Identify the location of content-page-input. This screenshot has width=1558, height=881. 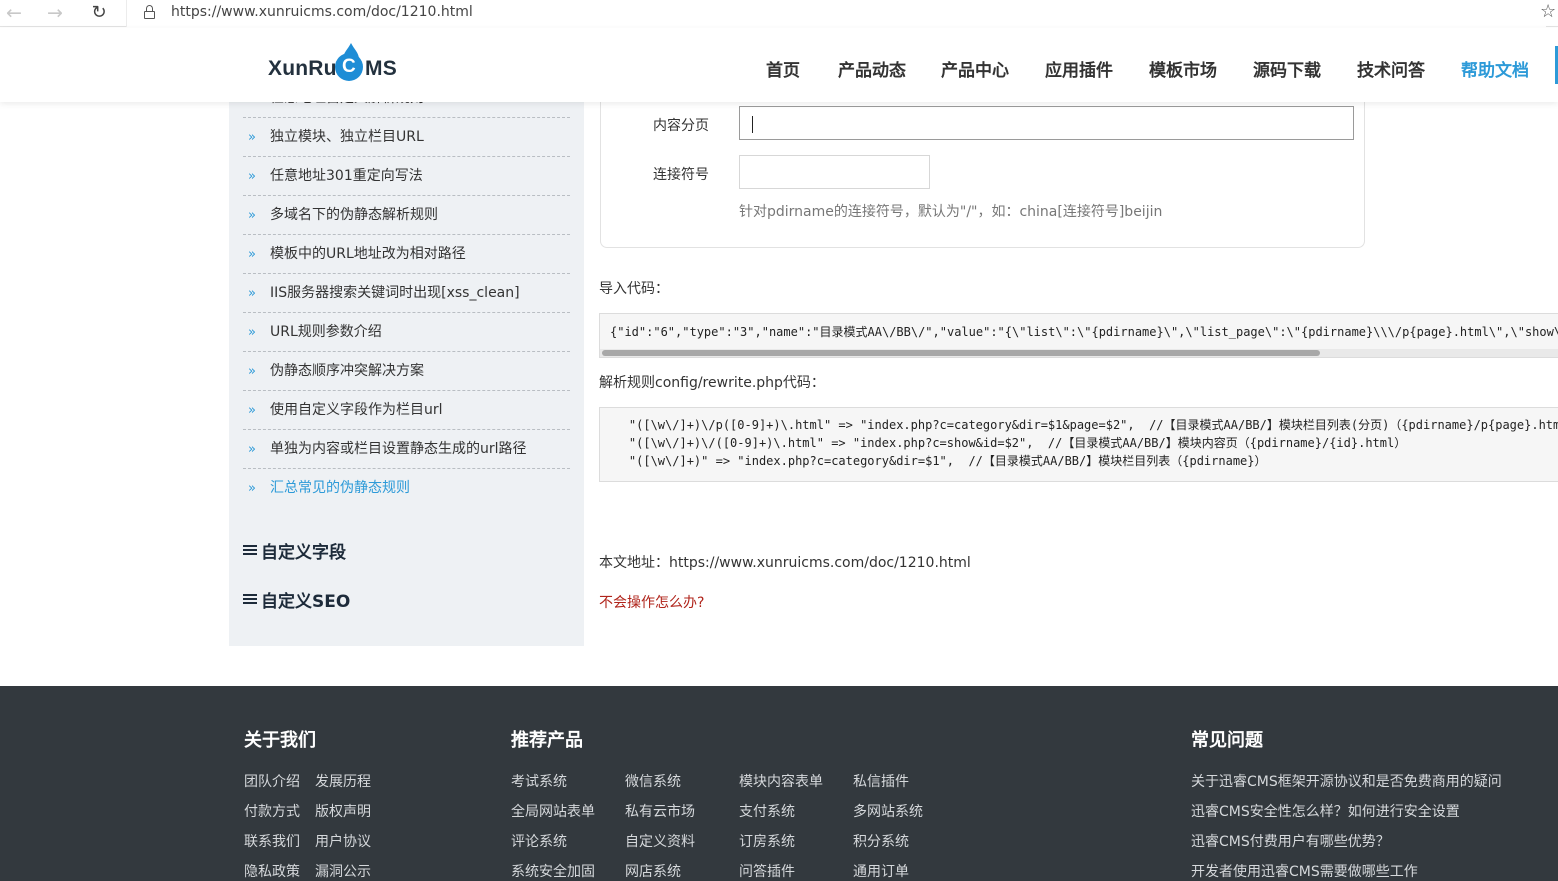
(1046, 123).